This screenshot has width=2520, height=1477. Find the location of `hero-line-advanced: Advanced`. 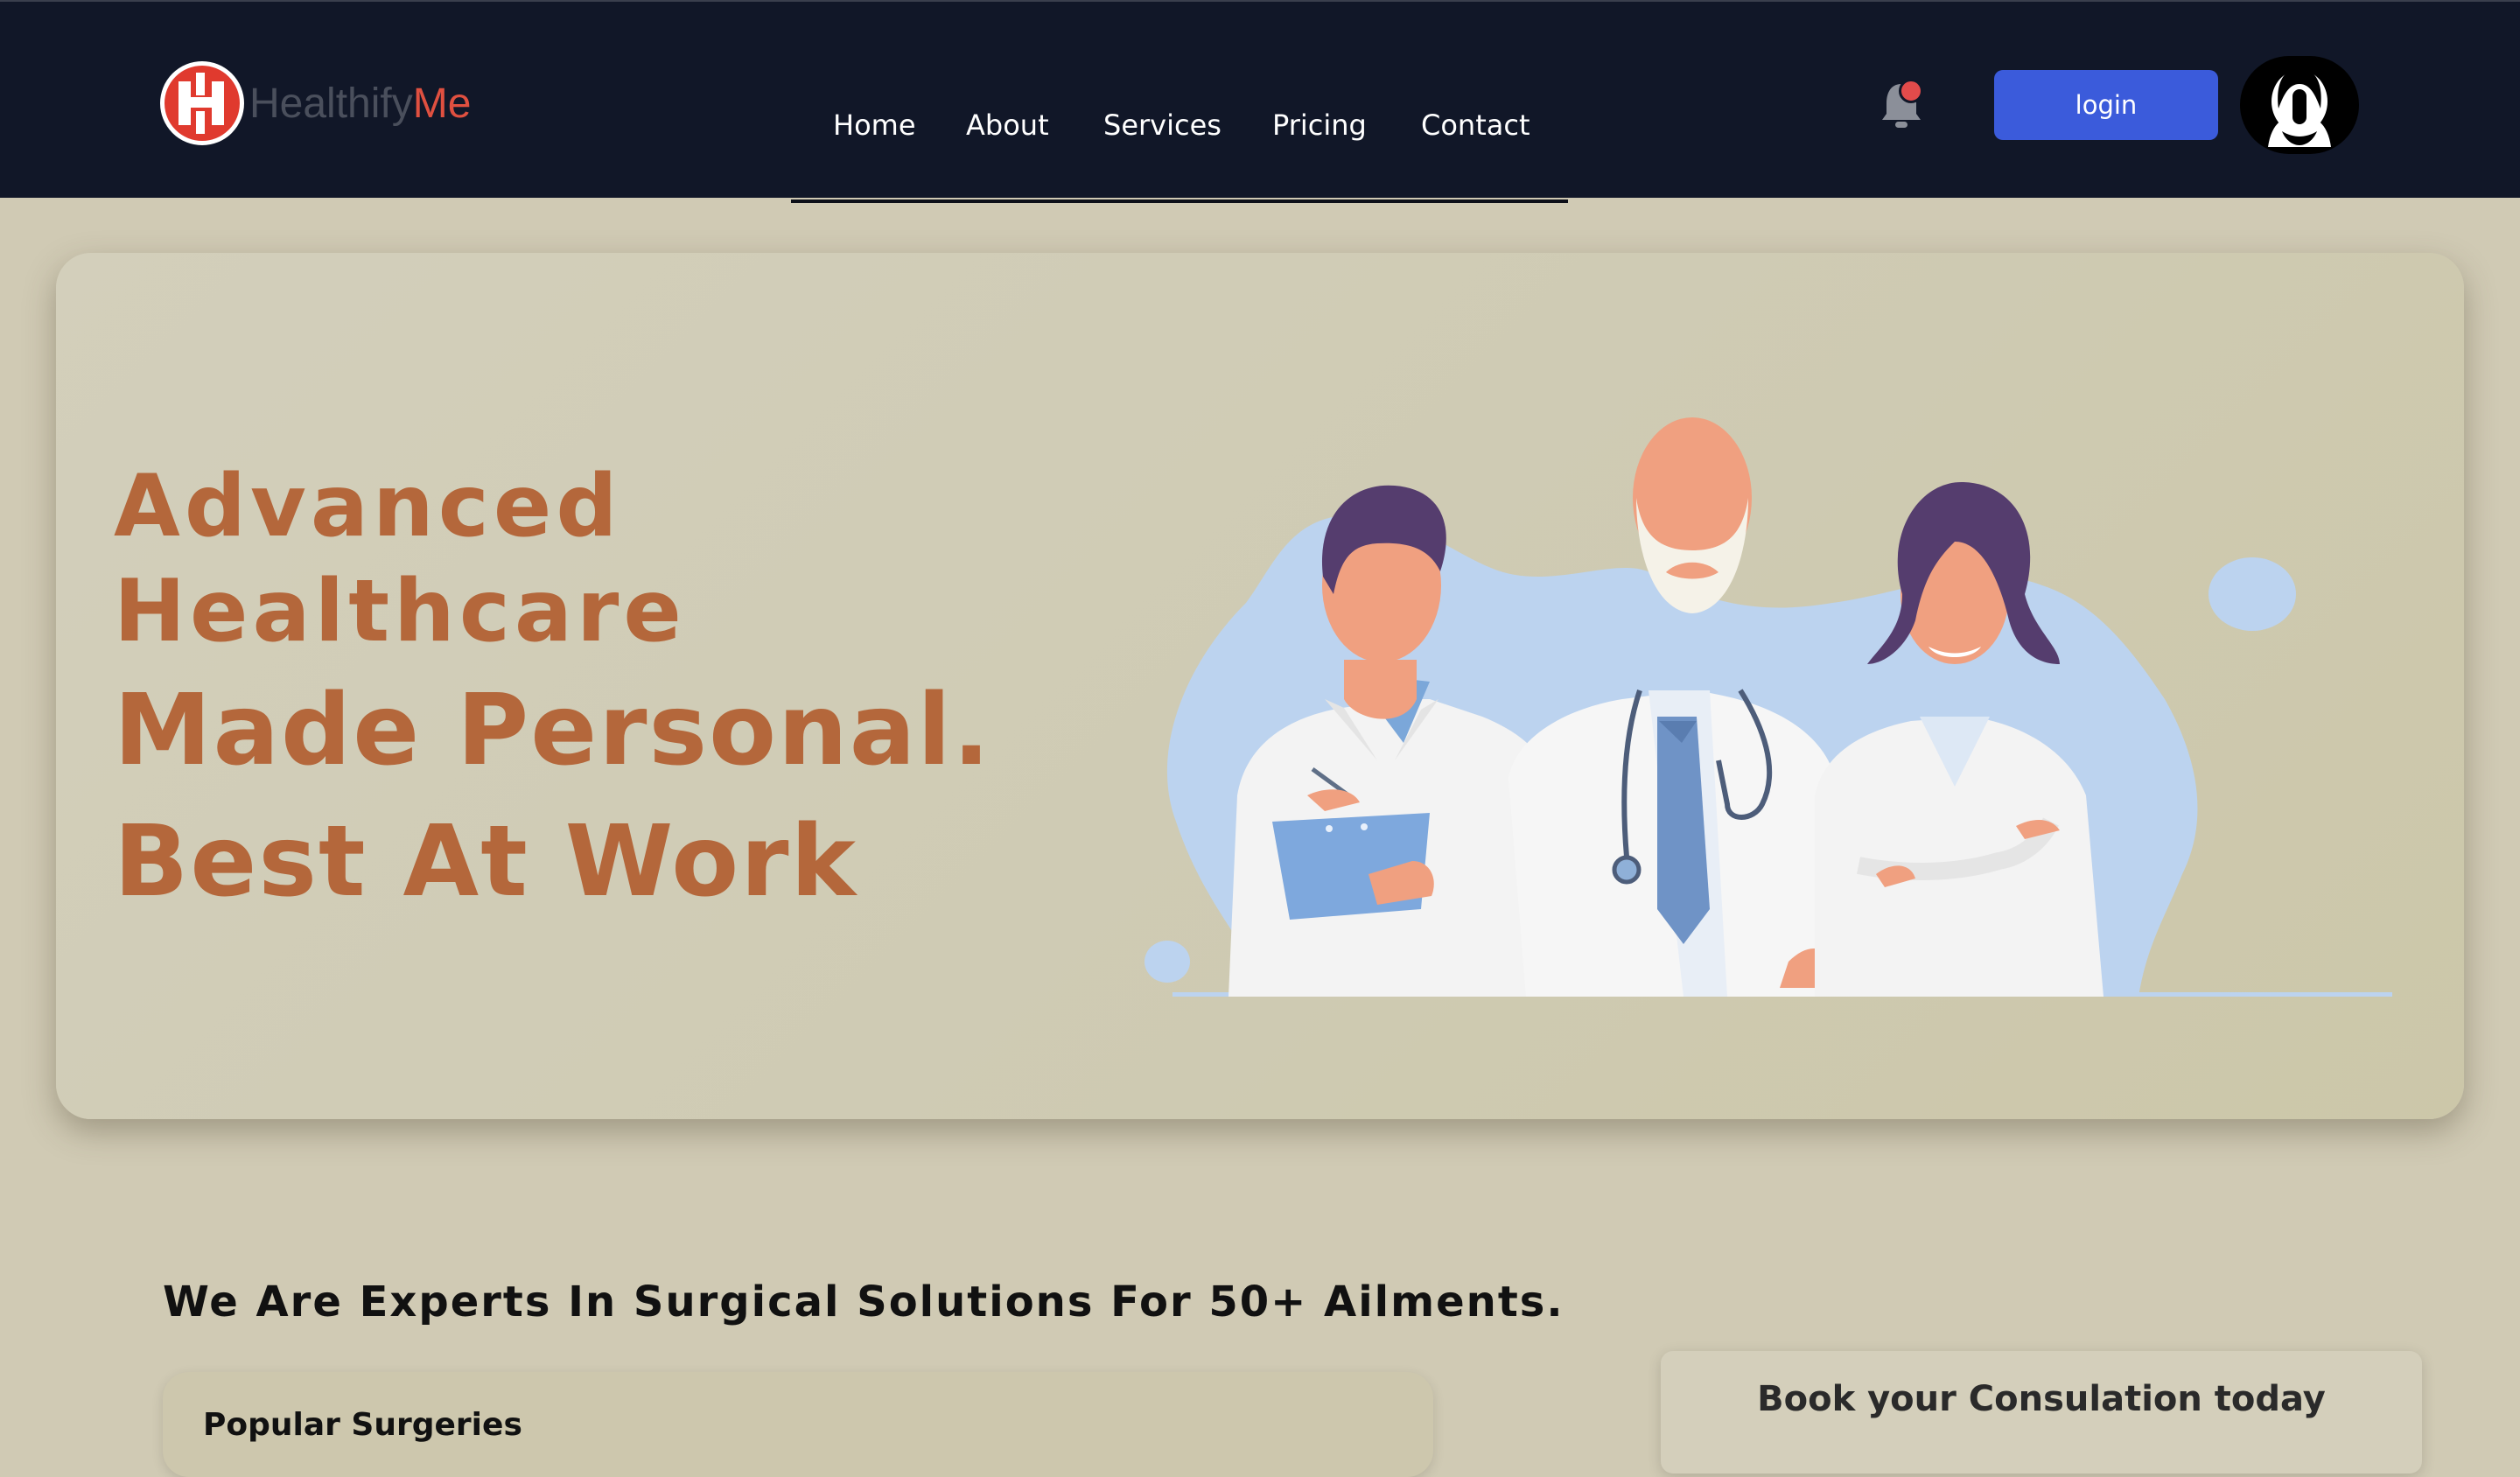

hero-line-advanced: Advanced is located at coordinates (368, 506).